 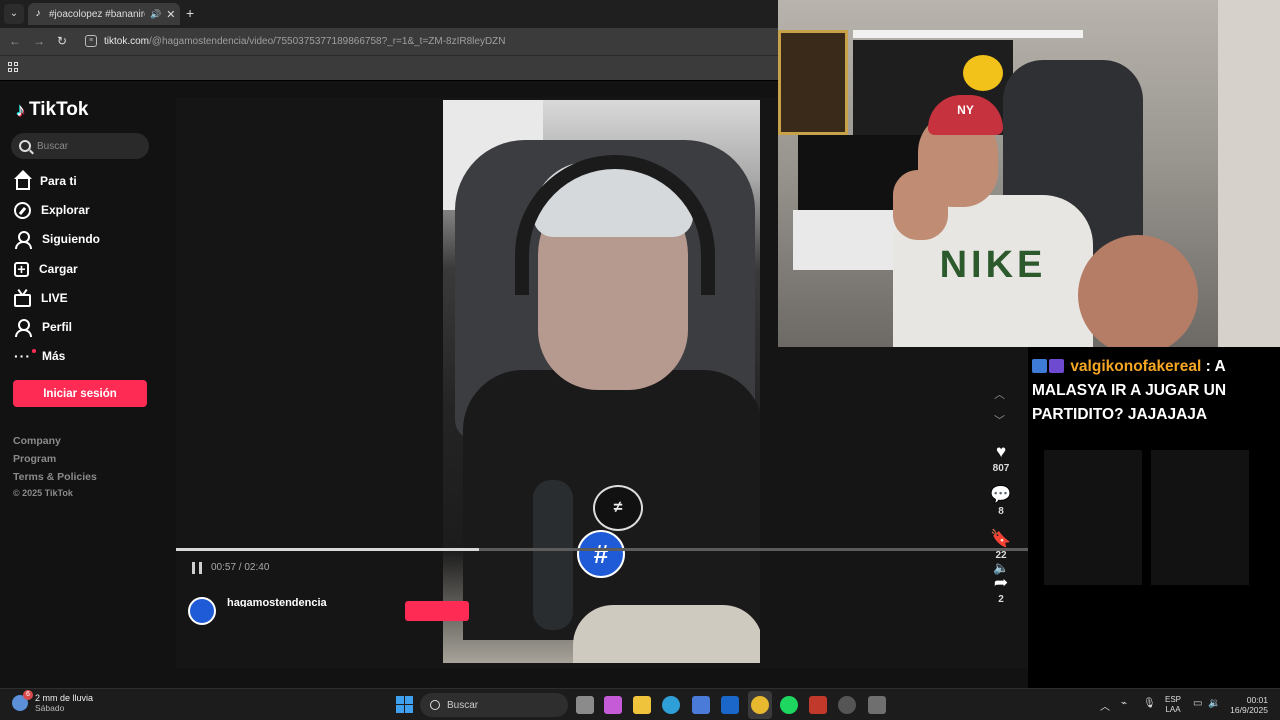 What do you see at coordinates (585, 705) in the screenshot?
I see `task-view-icon` at bounding box center [585, 705].